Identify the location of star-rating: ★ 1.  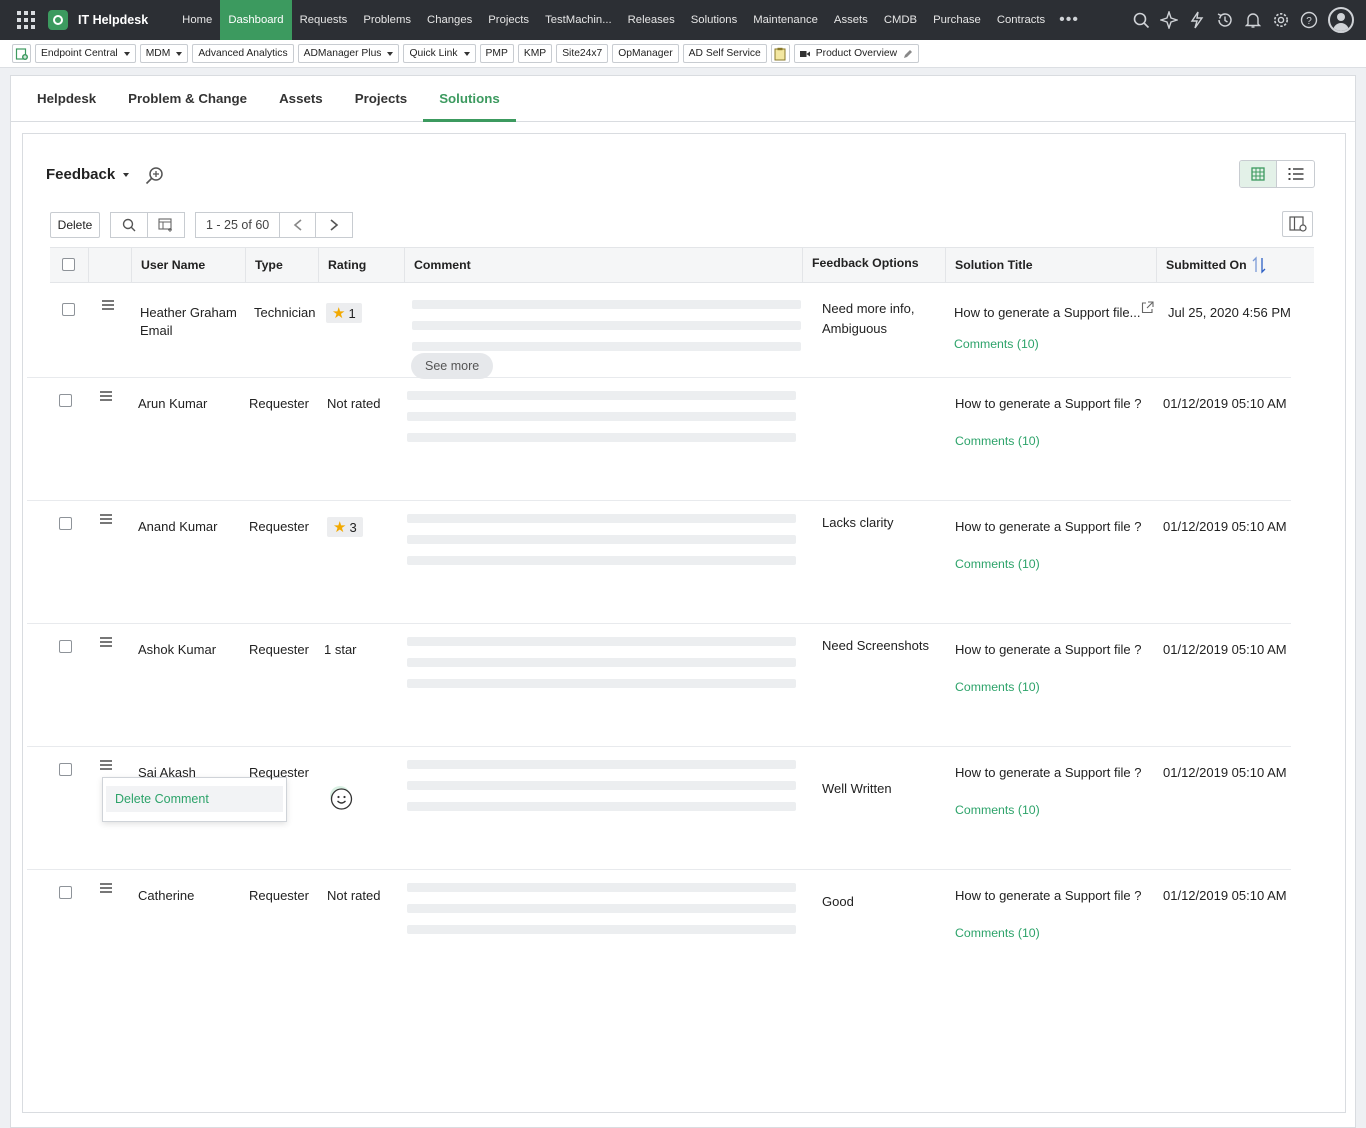
(344, 313).